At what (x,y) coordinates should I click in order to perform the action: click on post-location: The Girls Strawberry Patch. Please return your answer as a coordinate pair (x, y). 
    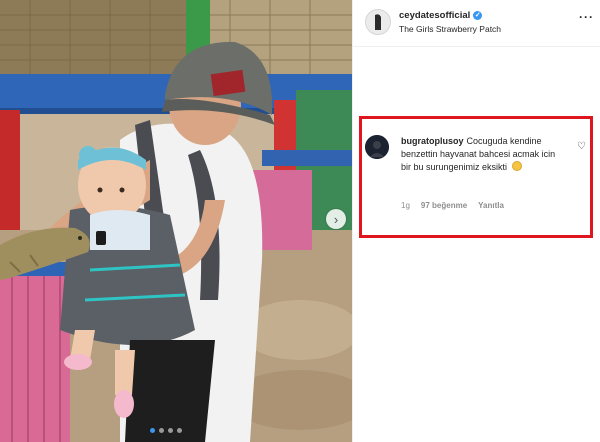
    Looking at the image, I should click on (450, 29).